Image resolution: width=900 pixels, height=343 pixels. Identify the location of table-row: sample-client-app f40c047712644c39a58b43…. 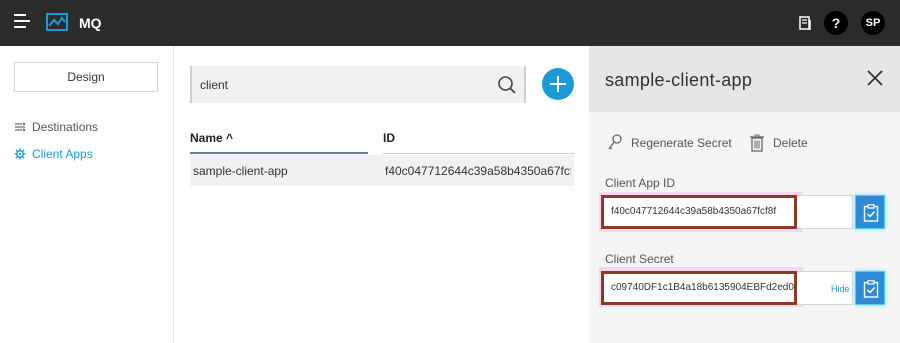
(382, 170).